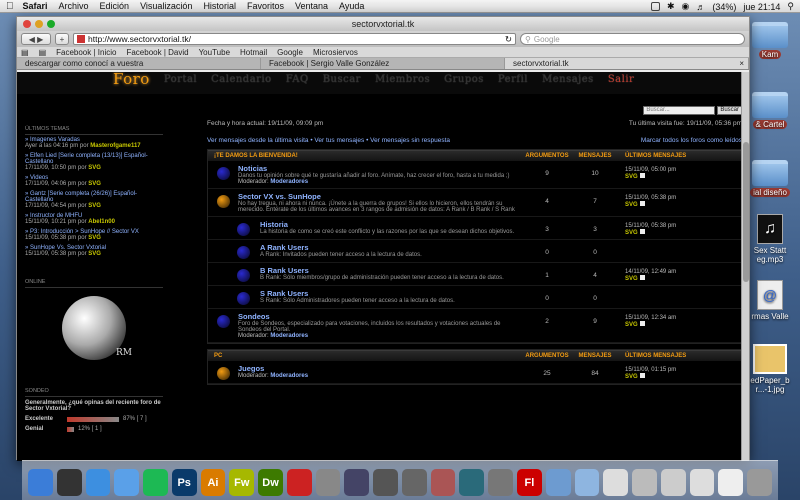 Image resolution: width=800 pixels, height=500 pixels. I want to click on tab-descargar: descargar como conocí a vuestra, so click(139, 63).